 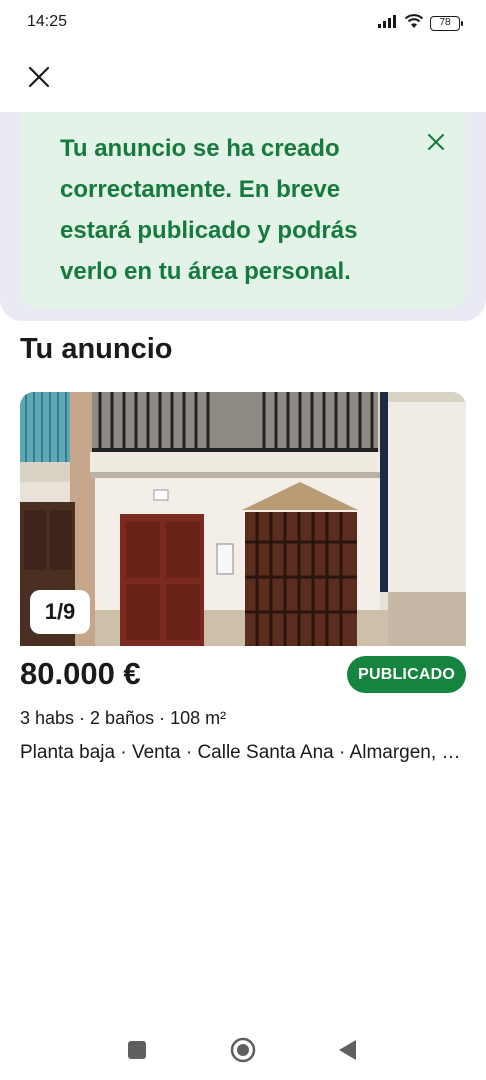 I want to click on close-button, so click(x=39, y=77).